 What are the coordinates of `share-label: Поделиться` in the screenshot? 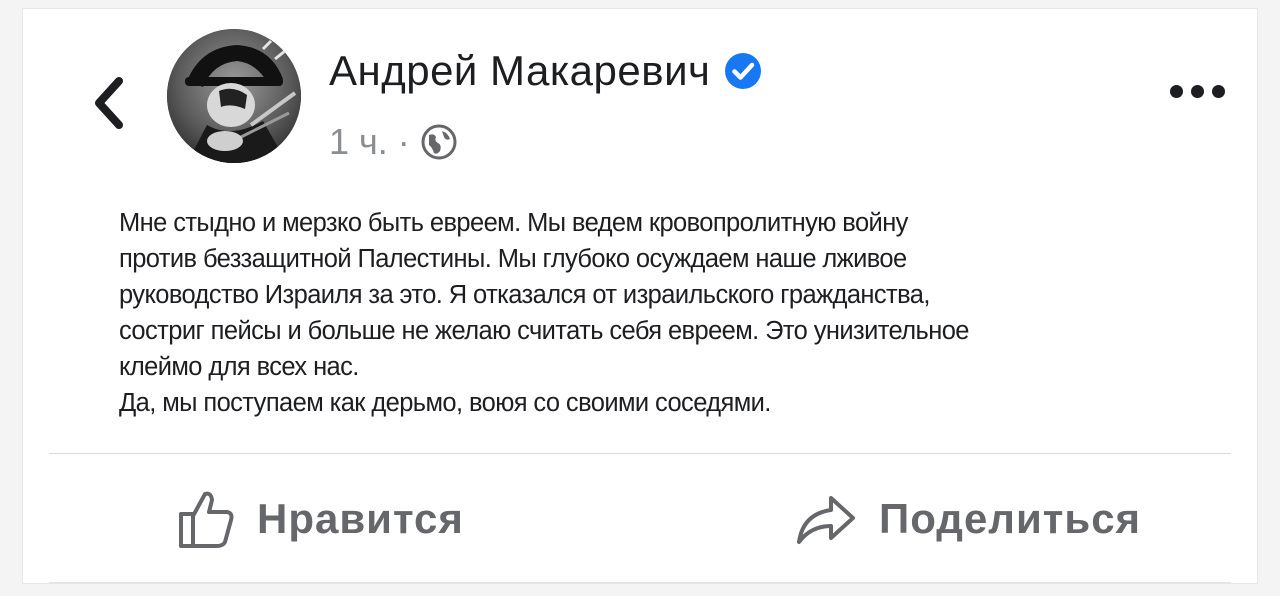 It's located at (1010, 518).